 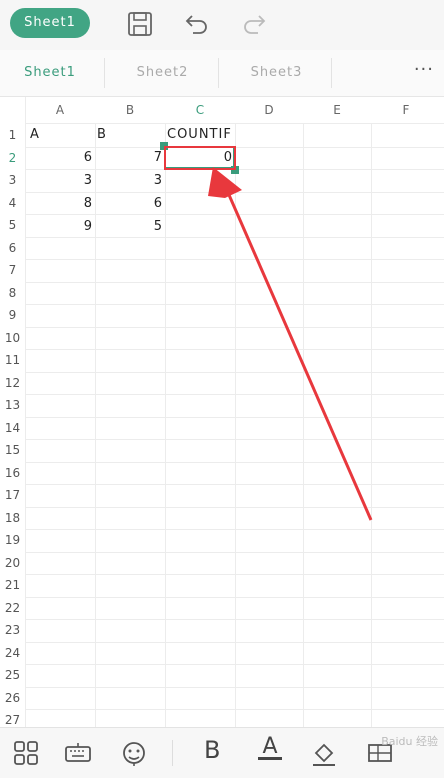 I want to click on bold-icon: B, so click(x=212, y=750).